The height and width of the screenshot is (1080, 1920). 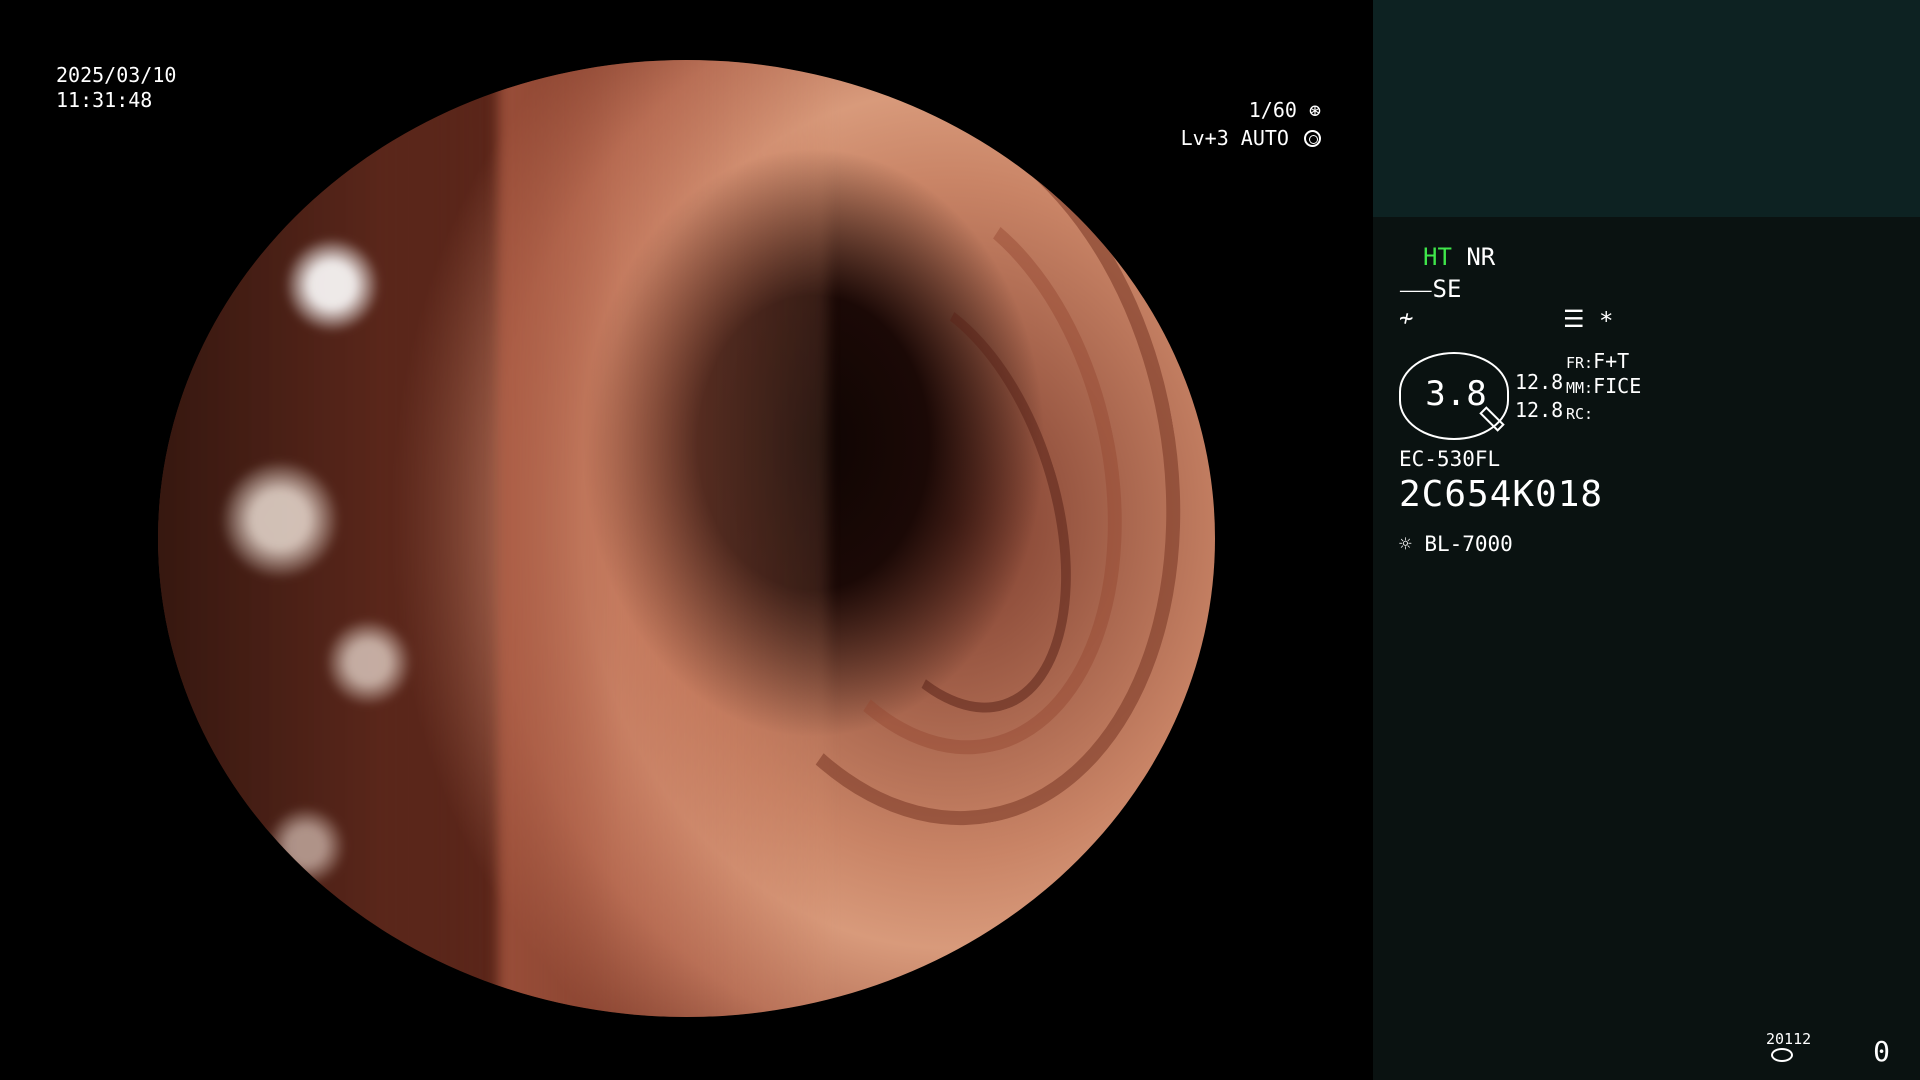 I want to click on level-readout: Lv+3 AUTO, so click(x=1251, y=138).